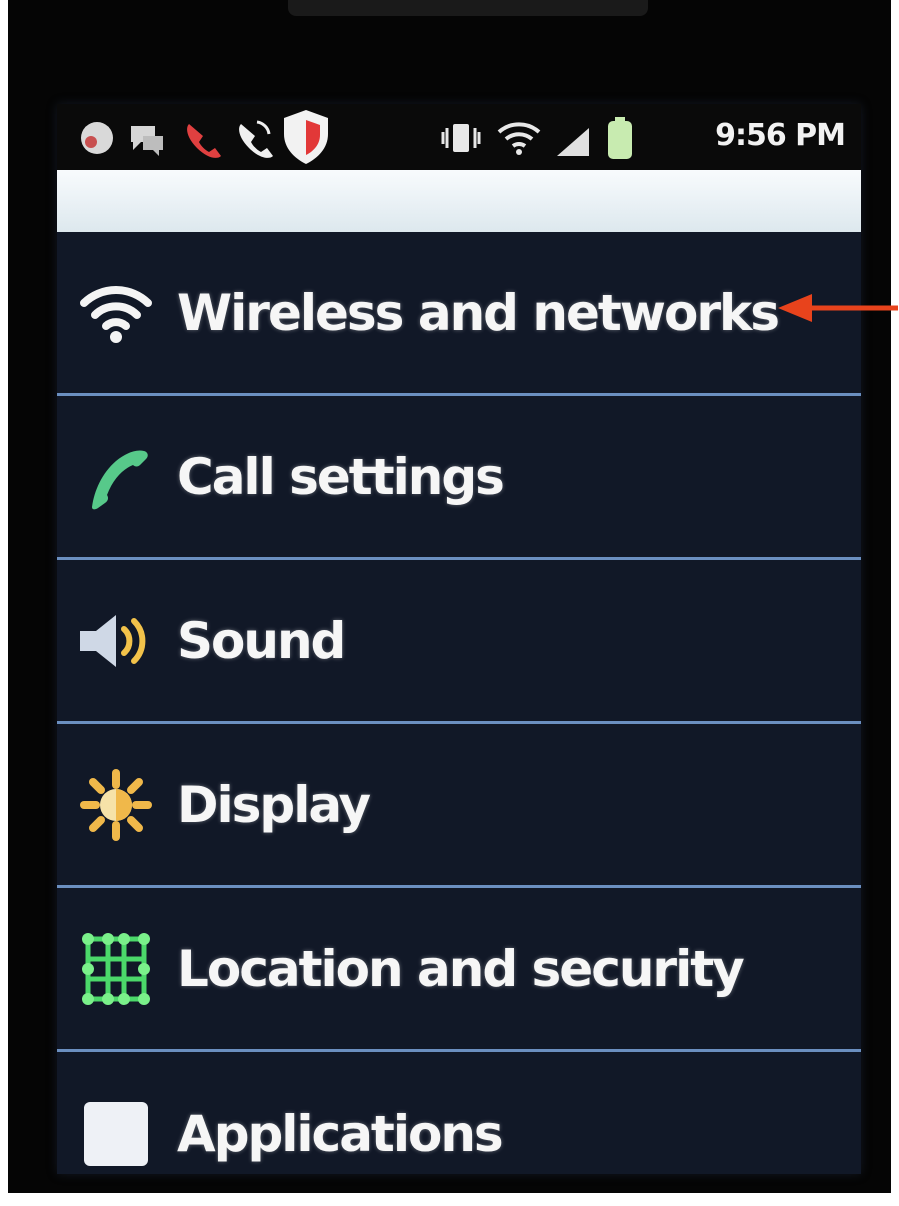  I want to click on settings-item-display: Display, so click(459, 806).